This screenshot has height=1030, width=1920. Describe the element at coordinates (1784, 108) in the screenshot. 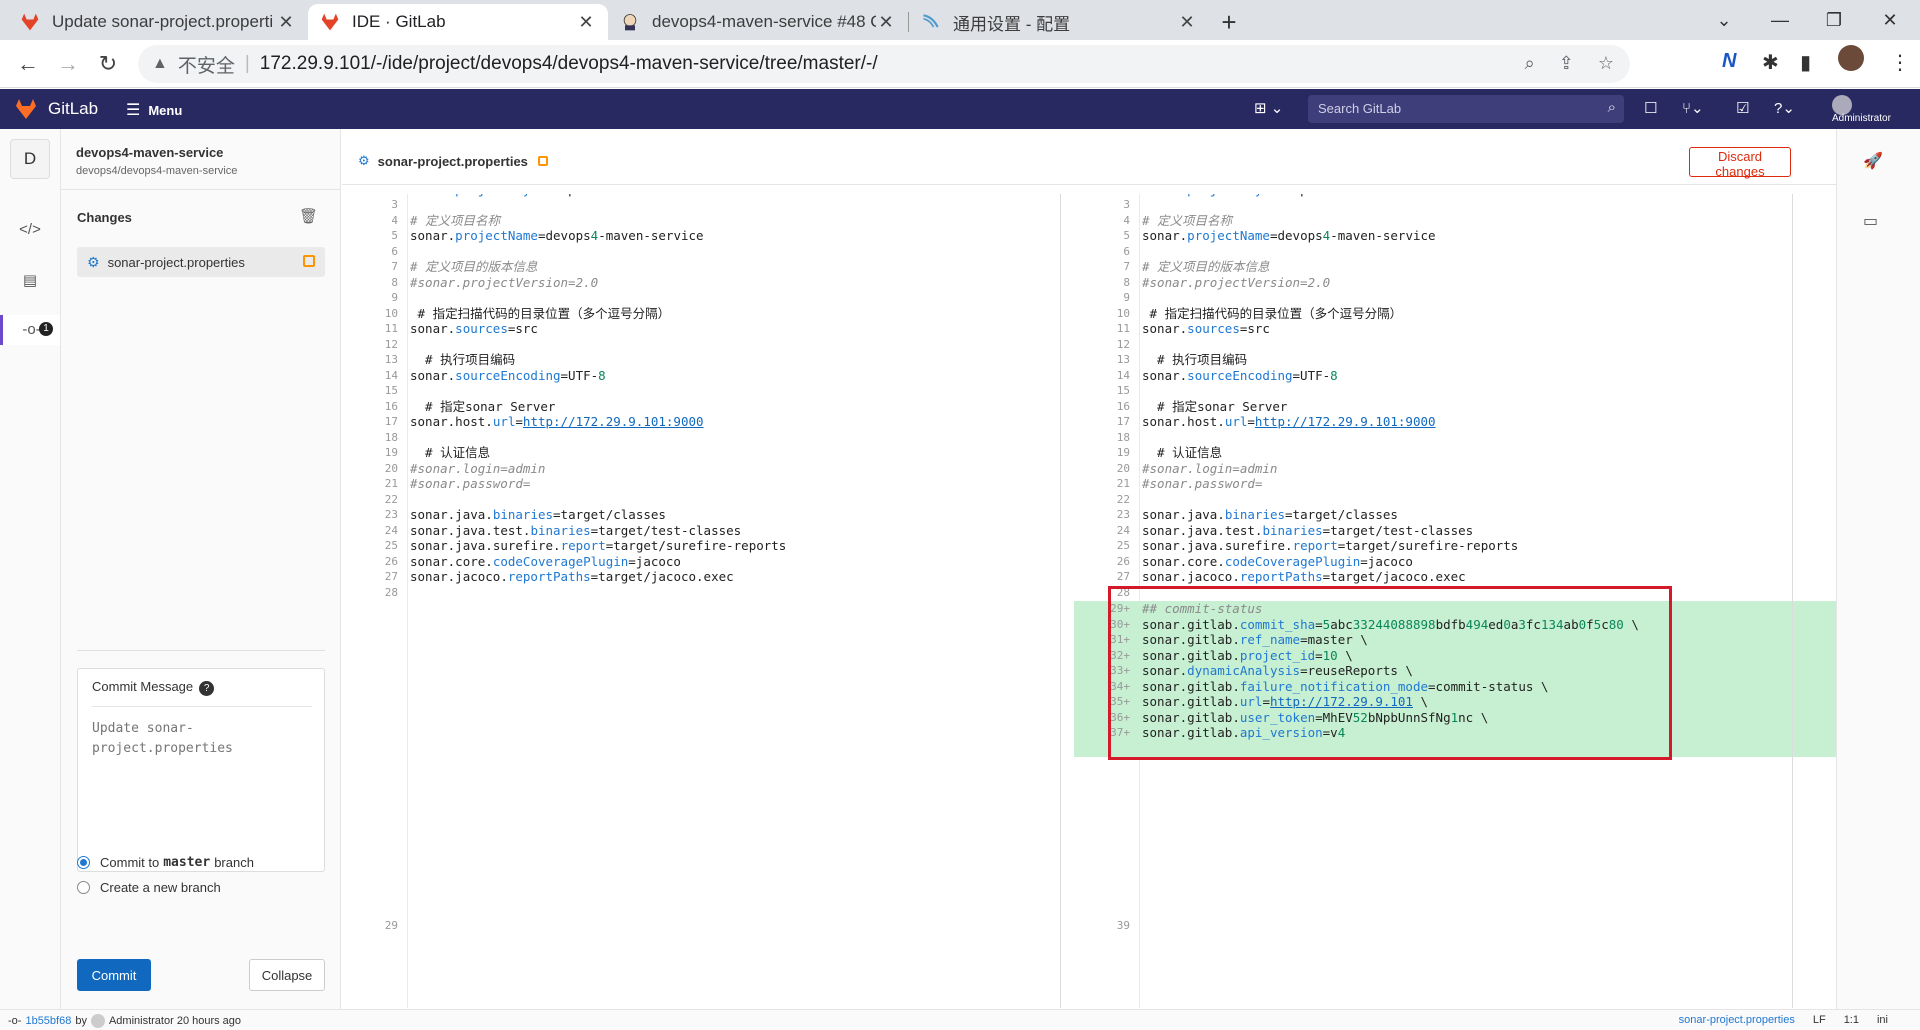

I see `help-icon: ?⌄` at that location.